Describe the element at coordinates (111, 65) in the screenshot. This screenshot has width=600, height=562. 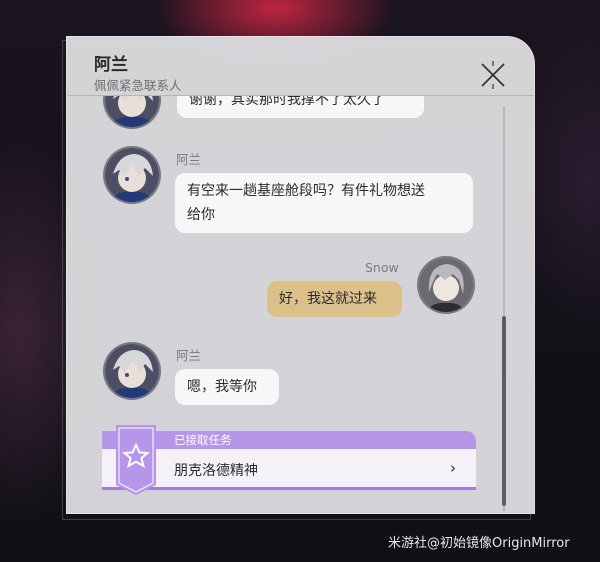
I see `contact-name: 阿兰` at that location.